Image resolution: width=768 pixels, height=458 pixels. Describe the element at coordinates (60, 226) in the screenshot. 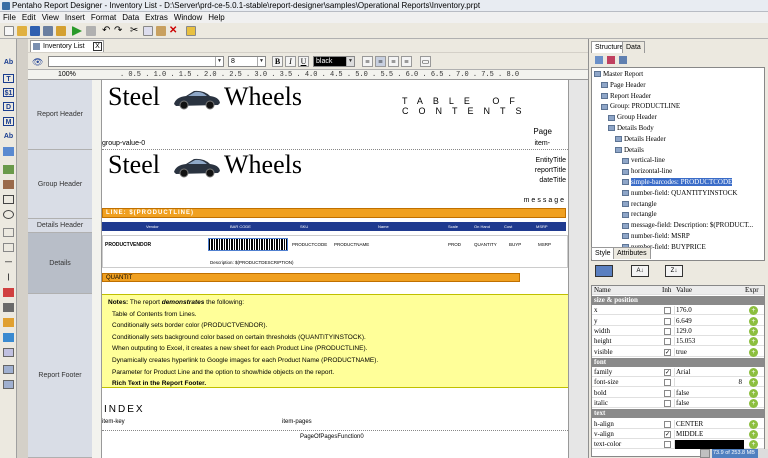

I see `band-details-header: Details Header` at that location.